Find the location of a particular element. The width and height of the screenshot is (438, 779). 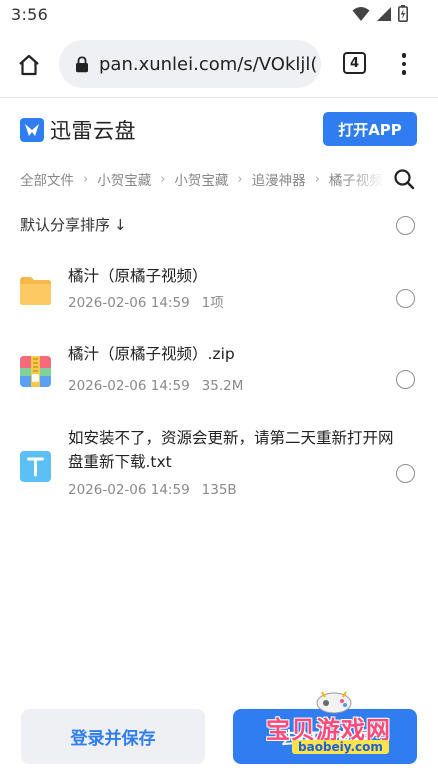

sort-label: 默认分享排序 is located at coordinates (65, 225).